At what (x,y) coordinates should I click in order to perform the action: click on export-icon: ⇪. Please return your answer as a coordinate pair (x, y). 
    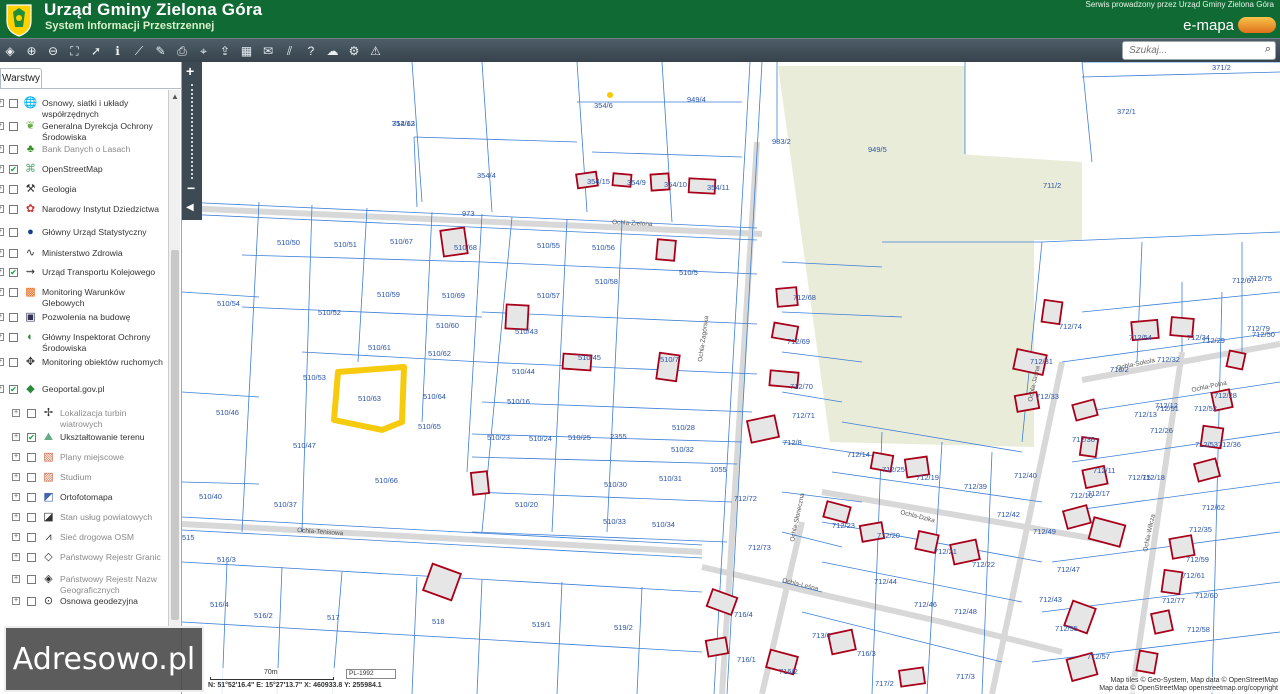
    Looking at the image, I should click on (225, 51).